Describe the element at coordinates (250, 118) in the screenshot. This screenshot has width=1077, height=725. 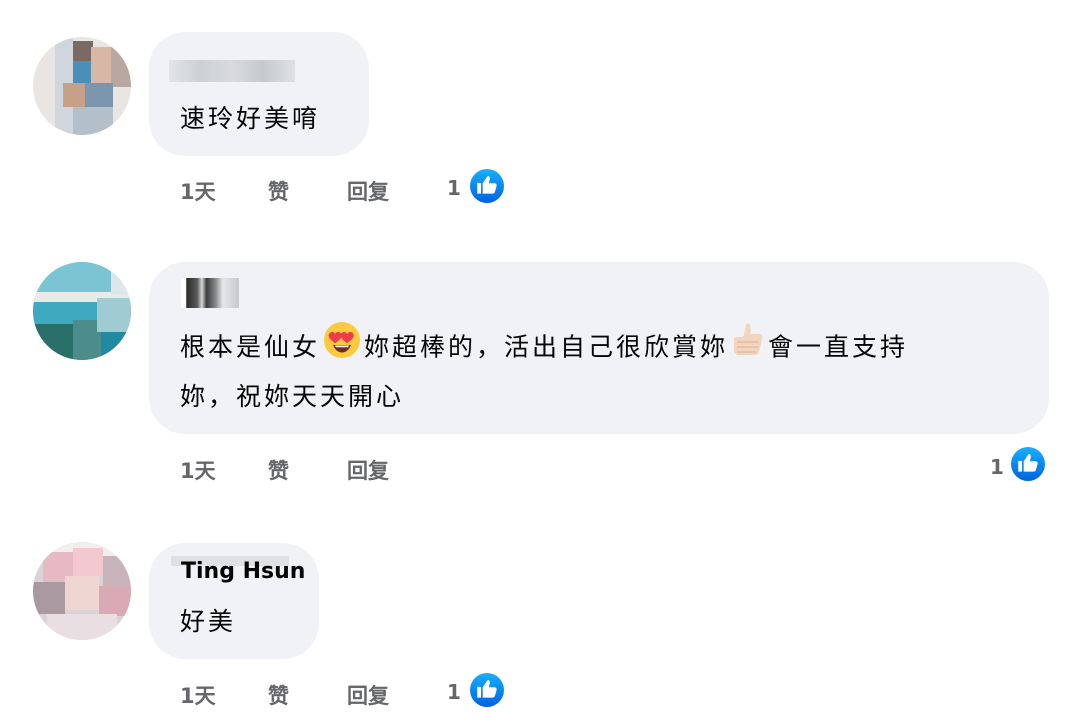
I see `comment-text: 速玲好美唷` at that location.